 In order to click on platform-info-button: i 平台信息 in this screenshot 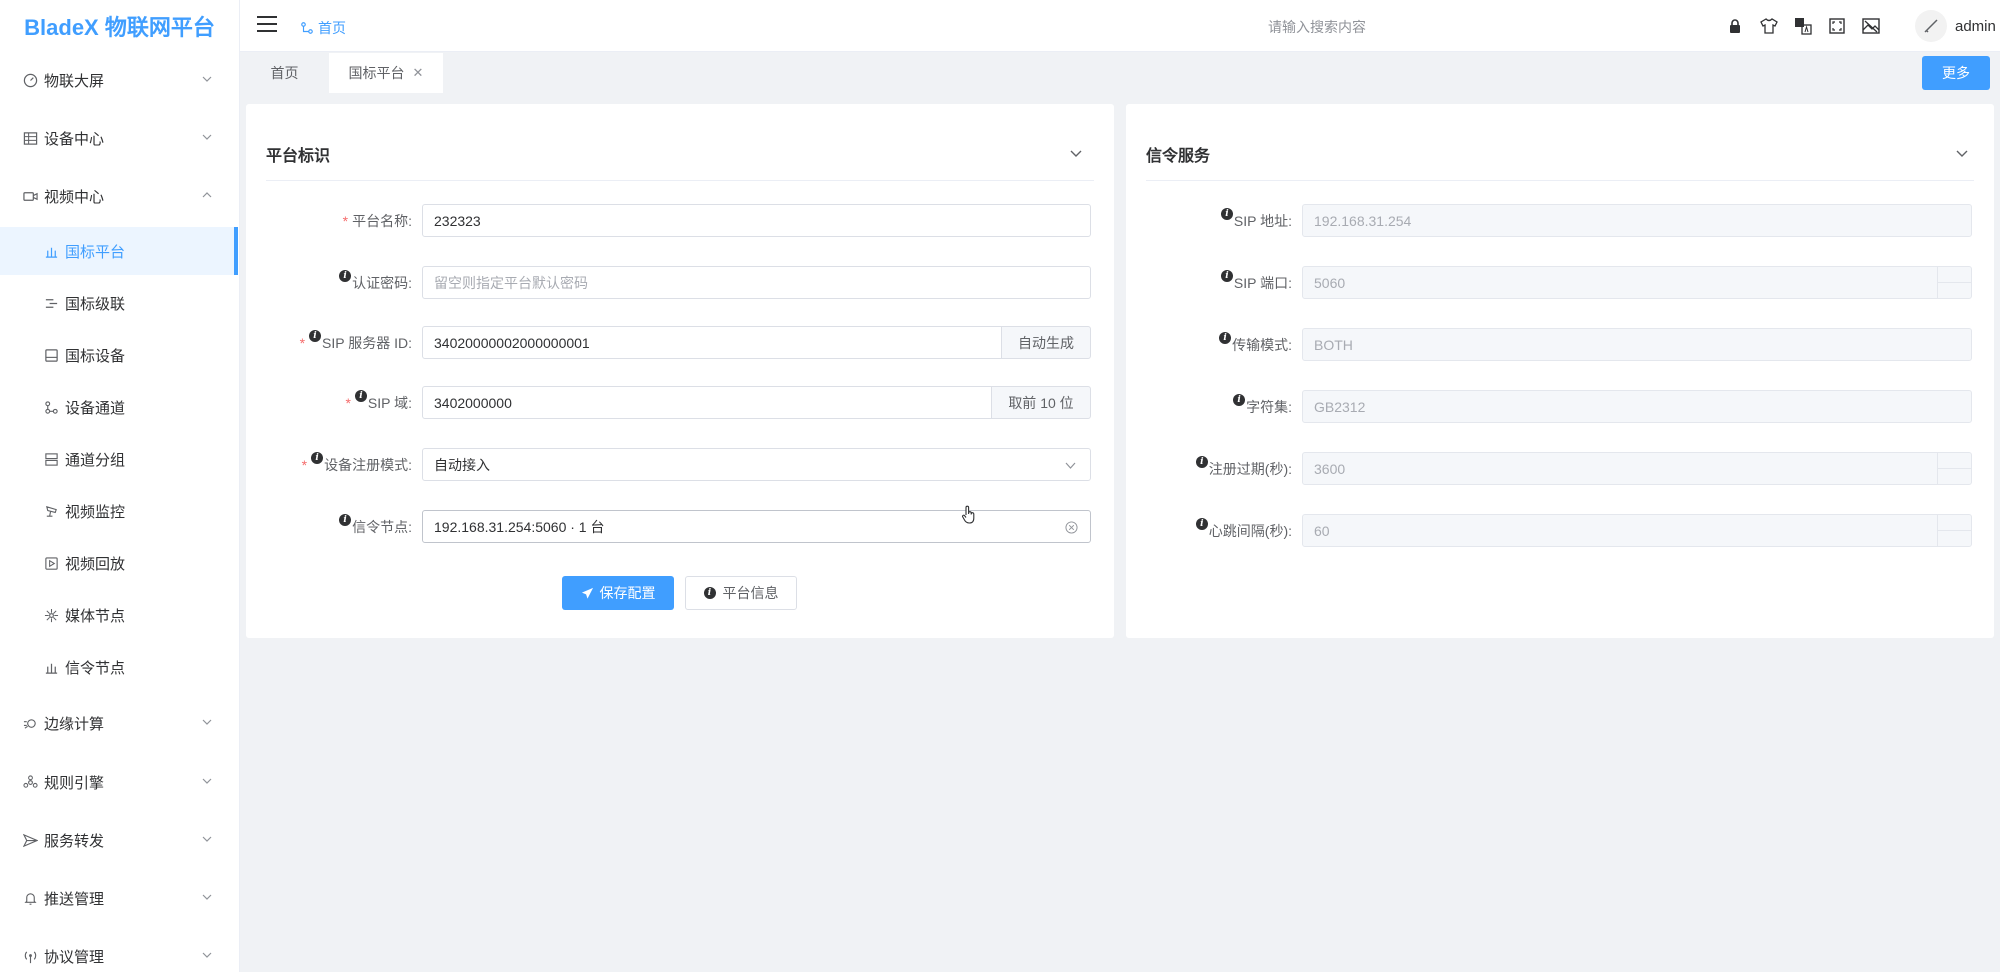, I will do `click(741, 593)`.